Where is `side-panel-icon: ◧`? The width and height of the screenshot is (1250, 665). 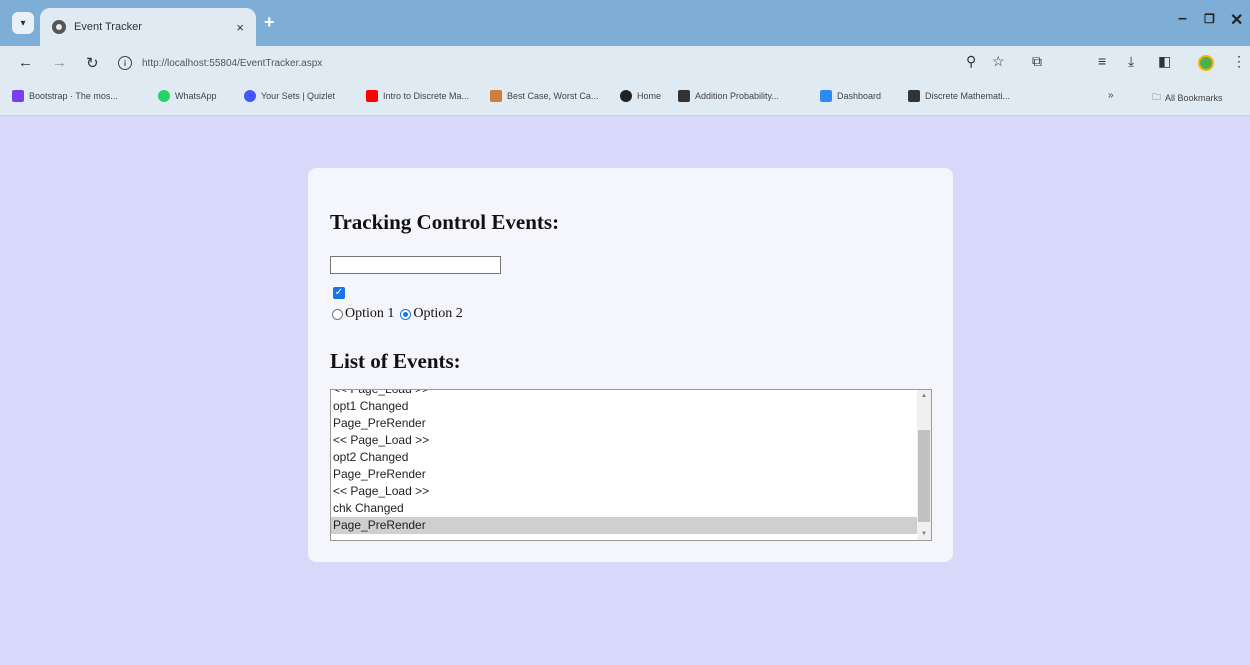
side-panel-icon: ◧ is located at coordinates (1164, 61).